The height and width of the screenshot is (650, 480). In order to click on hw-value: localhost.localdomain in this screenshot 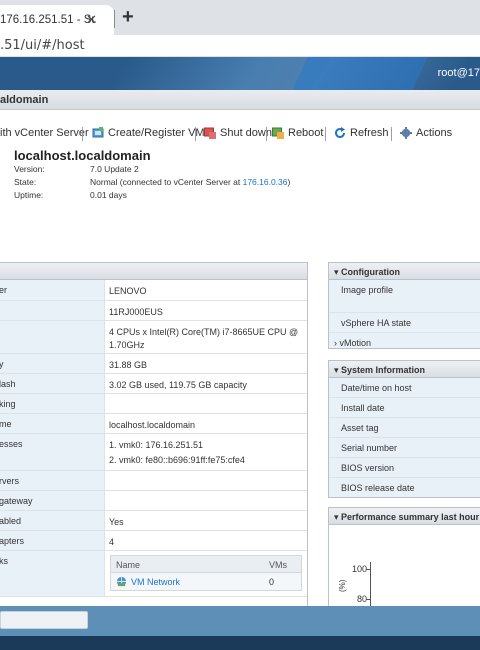, I will do `click(152, 425)`.